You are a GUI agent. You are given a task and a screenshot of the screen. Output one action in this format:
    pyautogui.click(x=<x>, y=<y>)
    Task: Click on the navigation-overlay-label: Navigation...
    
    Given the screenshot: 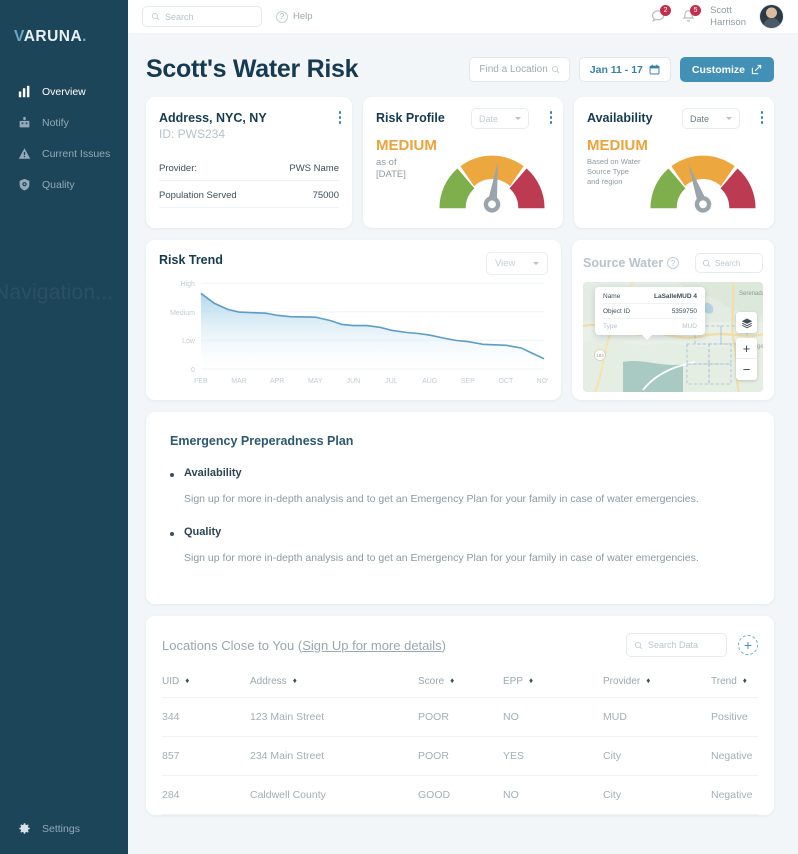 What is the action you would take?
    pyautogui.click(x=57, y=292)
    